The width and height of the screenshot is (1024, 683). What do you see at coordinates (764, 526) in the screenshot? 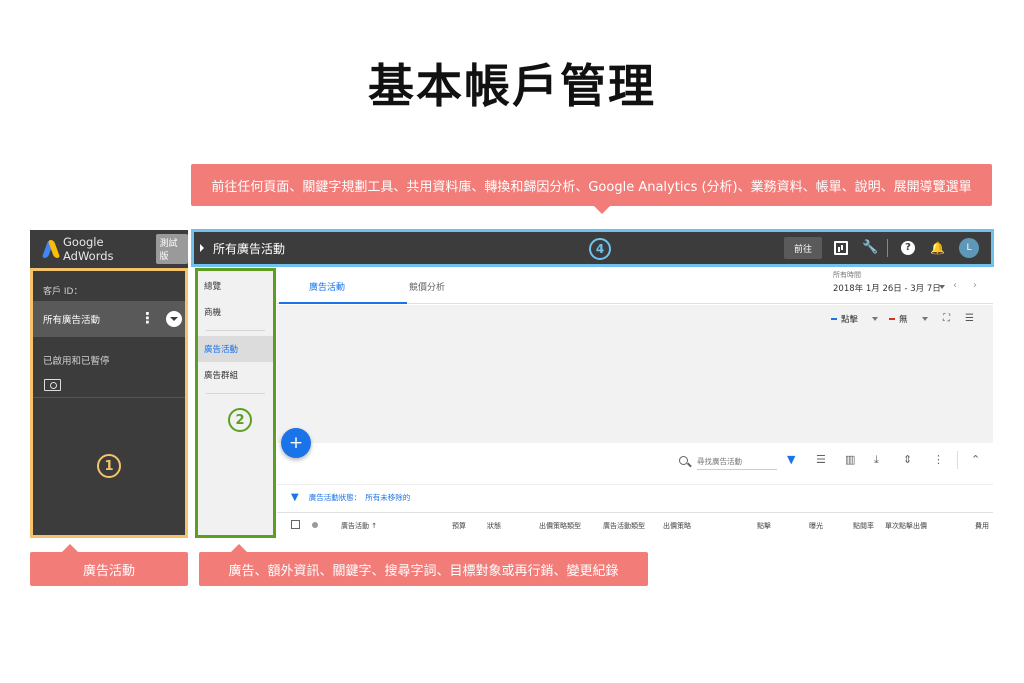
I see `col-clicks: 點擊` at bounding box center [764, 526].